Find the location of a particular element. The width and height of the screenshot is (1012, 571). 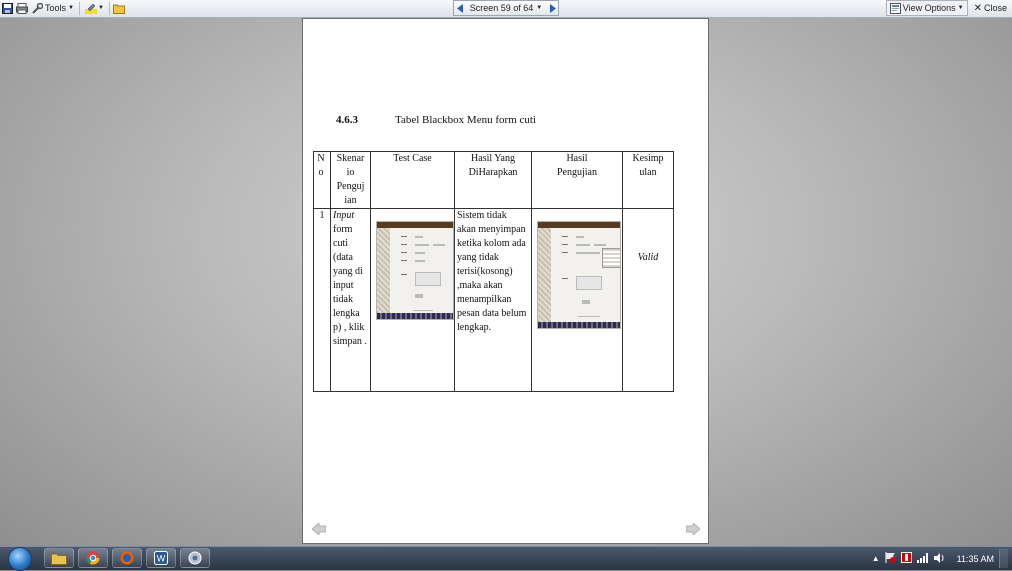

firefox-icon is located at coordinates (127, 558).